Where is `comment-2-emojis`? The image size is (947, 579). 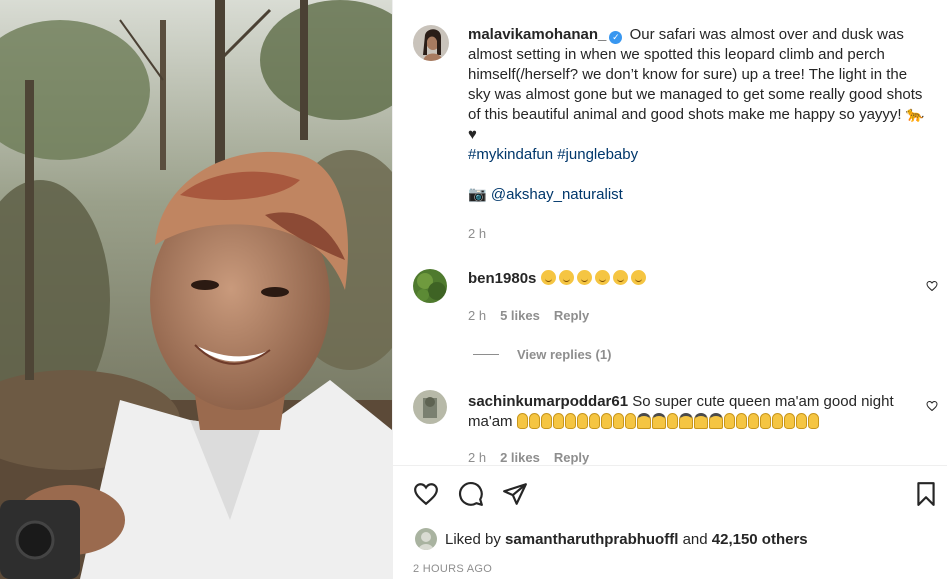
comment-2-emojis is located at coordinates (668, 421).